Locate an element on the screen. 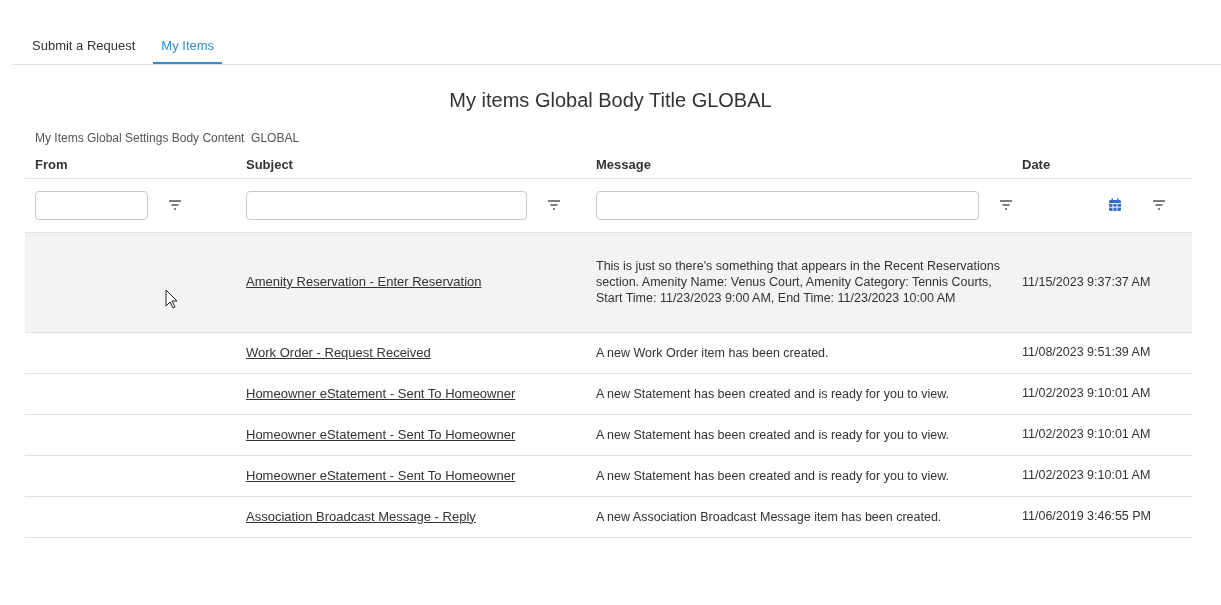 The width and height of the screenshot is (1221, 605). table-cell-text: This is just so there's something that appears in the Recent Reservations section. Amenity Name: Venus Court, Amenity Category: Tennis Courts, Start Time: 11/23/2023 9:00 AM, End Time: 11/23/2023 10:00 AM is located at coordinates (798, 282).